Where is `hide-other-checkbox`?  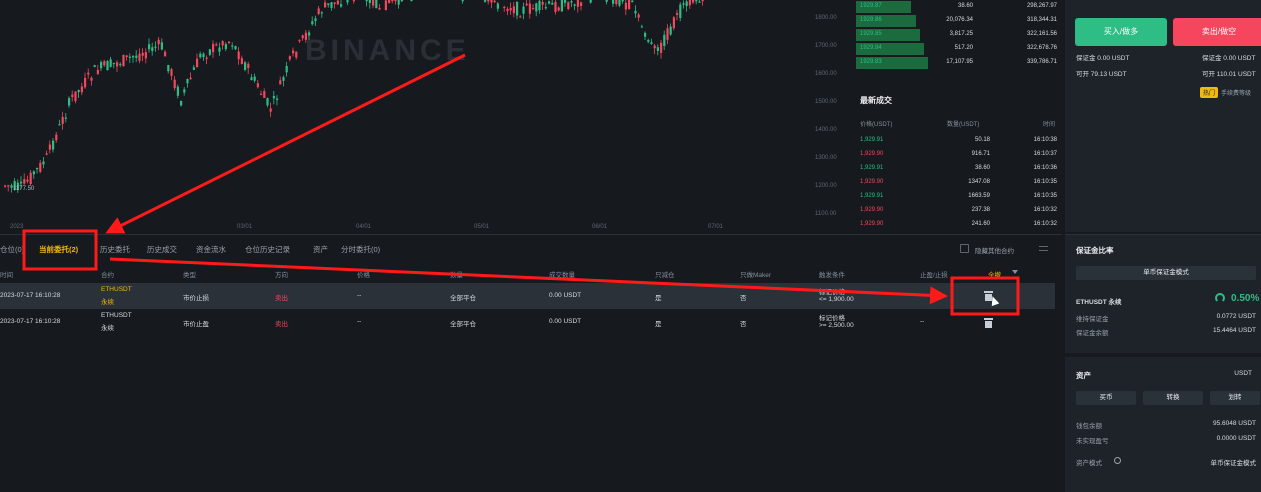 hide-other-checkbox is located at coordinates (964, 248).